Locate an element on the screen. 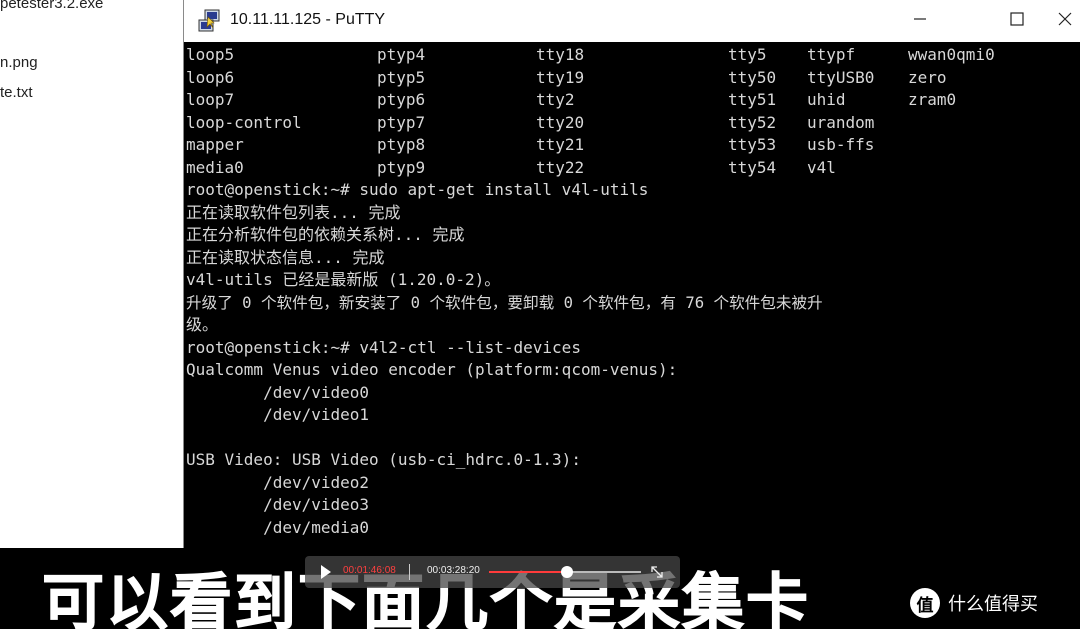  ls-entry: ptyp7 is located at coordinates (401, 122).